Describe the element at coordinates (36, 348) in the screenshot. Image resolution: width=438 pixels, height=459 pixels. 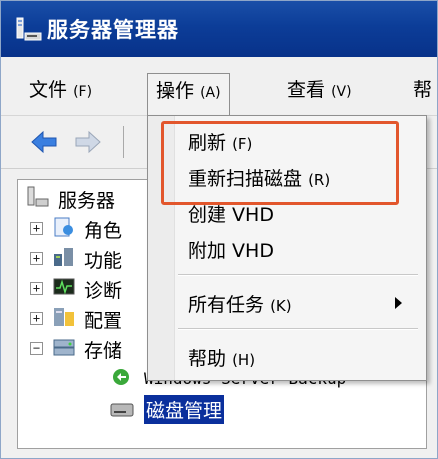
I see `collapse-icon: −` at that location.